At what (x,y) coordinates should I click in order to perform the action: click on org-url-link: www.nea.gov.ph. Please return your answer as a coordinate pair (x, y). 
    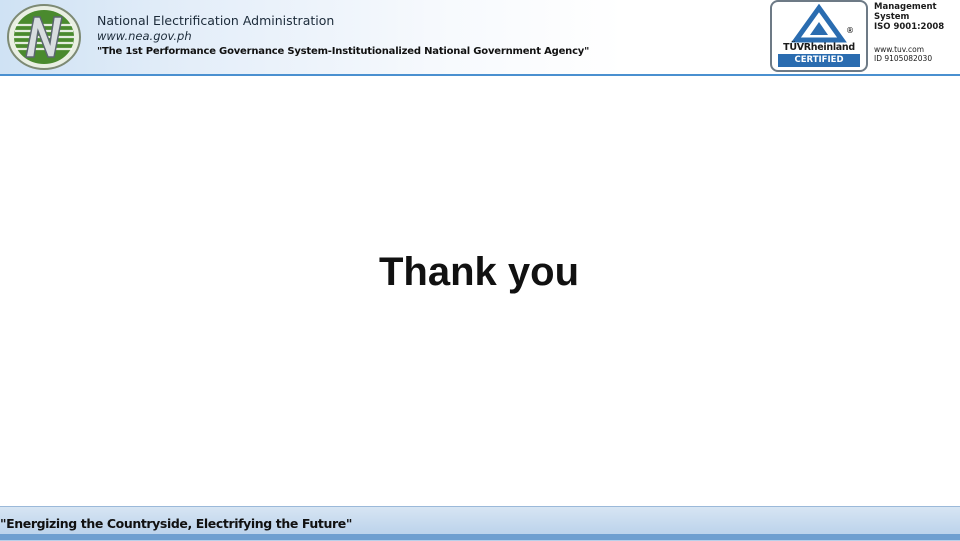
    Looking at the image, I should click on (144, 36).